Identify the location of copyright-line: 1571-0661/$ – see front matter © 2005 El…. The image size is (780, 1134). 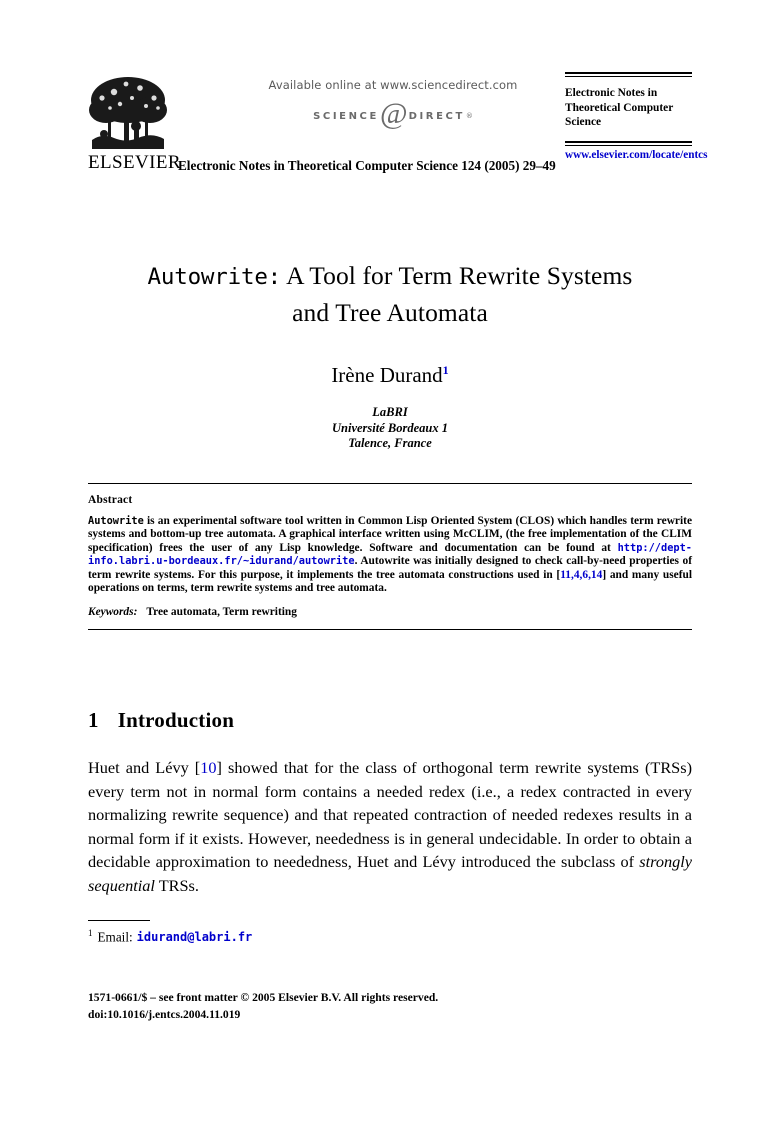
(263, 997).